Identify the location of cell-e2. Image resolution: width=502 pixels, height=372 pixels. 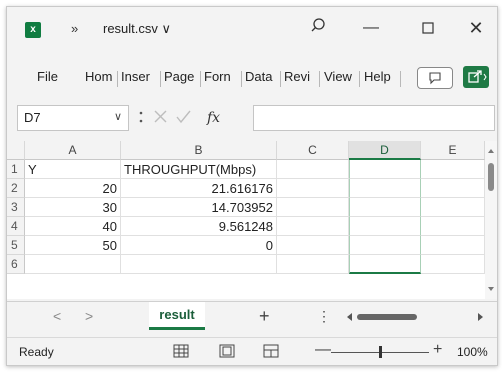
(453, 188).